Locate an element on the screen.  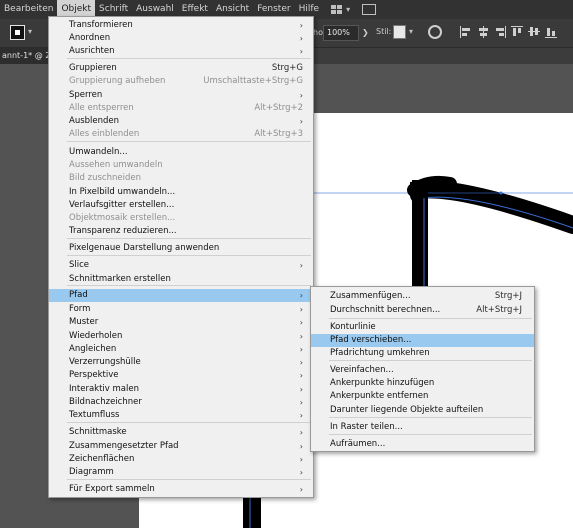
menu-item-label: Zusammengesetzter Pfad is located at coordinates (124, 446).